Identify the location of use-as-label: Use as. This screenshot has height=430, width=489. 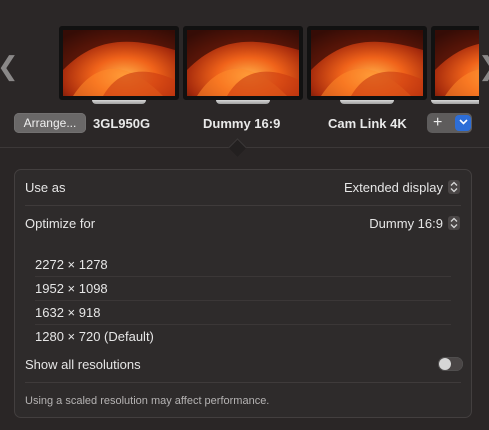
(45, 187).